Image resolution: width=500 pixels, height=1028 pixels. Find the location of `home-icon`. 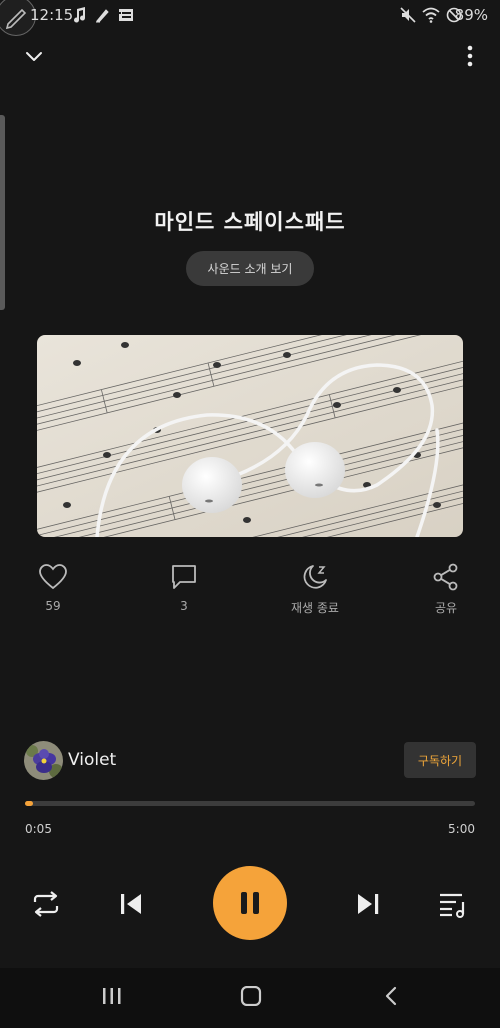

home-icon is located at coordinates (251, 996).